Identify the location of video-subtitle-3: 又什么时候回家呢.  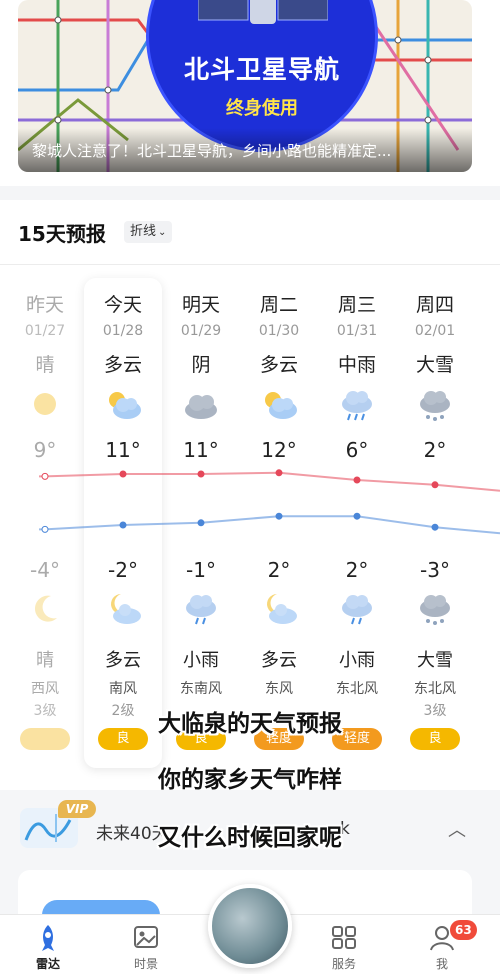
(250, 838).